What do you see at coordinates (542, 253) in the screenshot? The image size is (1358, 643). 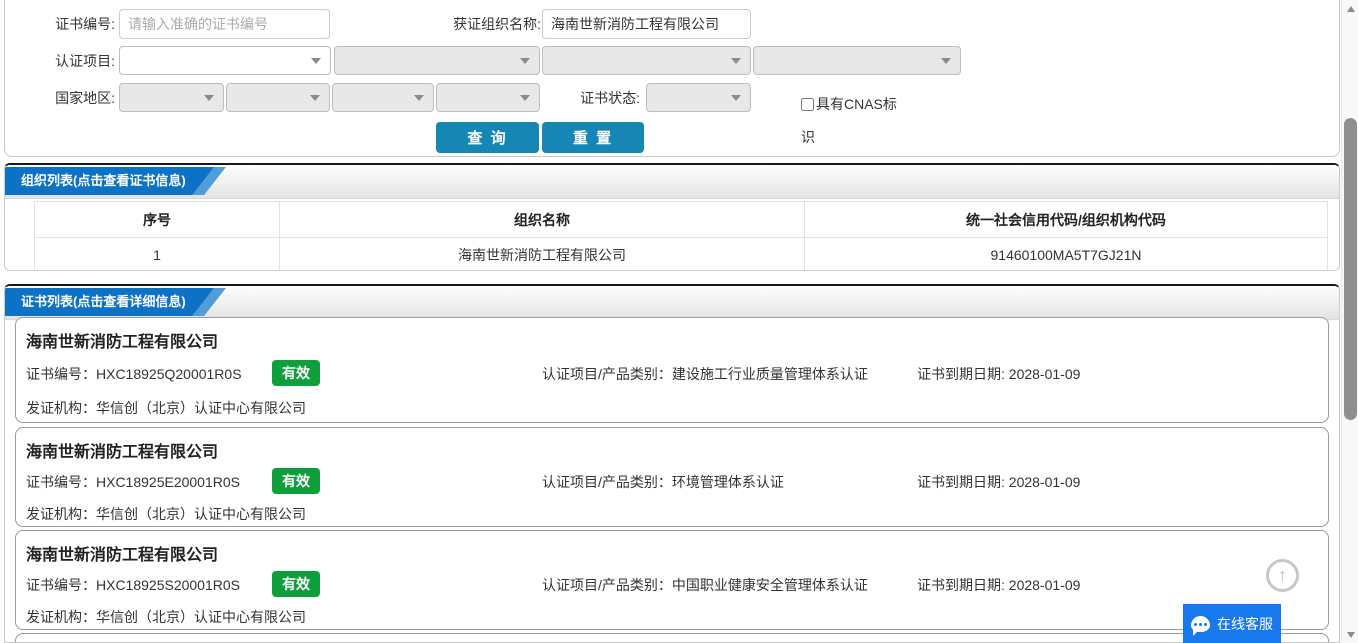 I see `org-row-name: 海南世新消防工程有限公司` at bounding box center [542, 253].